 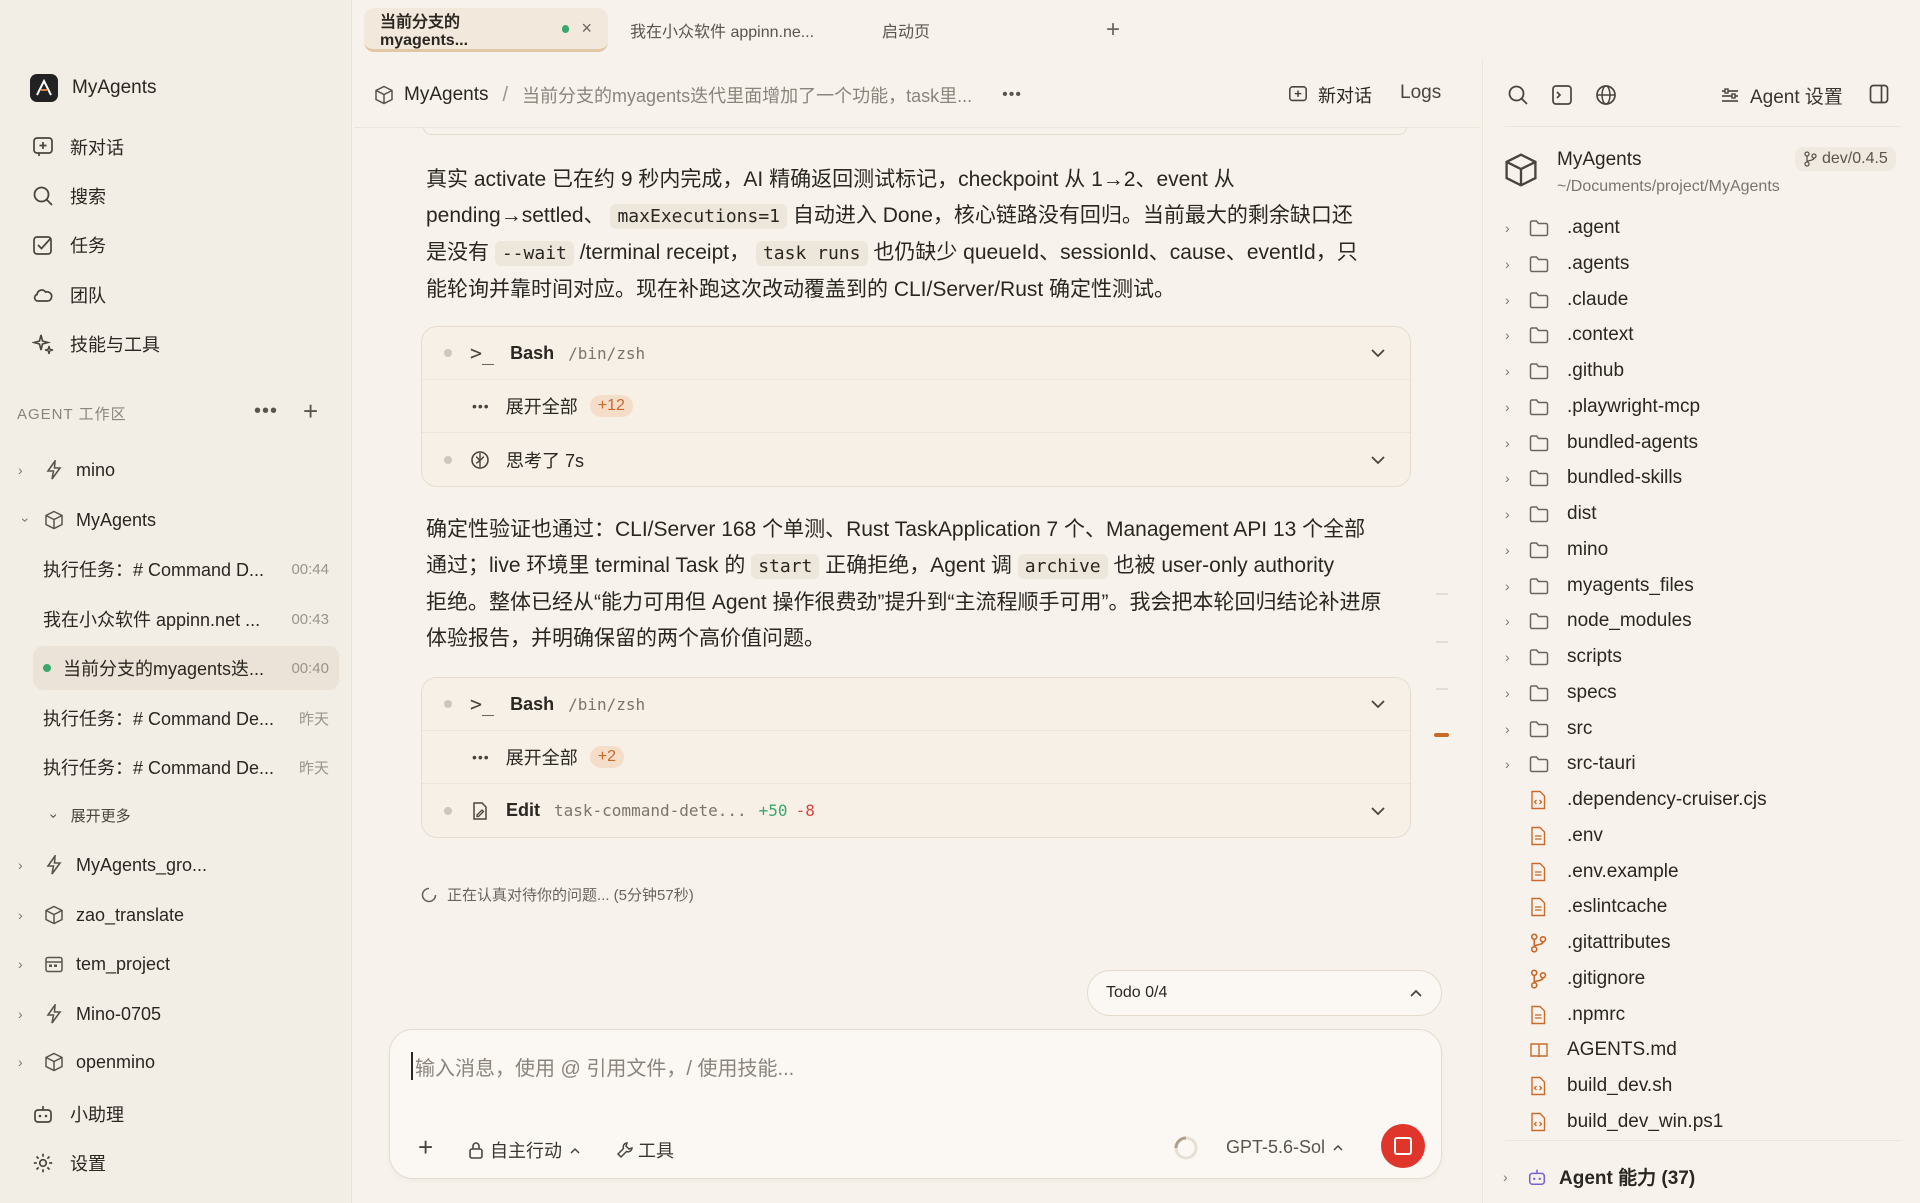 I want to click on file-item: .eslintcache, so click(x=1586, y=907).